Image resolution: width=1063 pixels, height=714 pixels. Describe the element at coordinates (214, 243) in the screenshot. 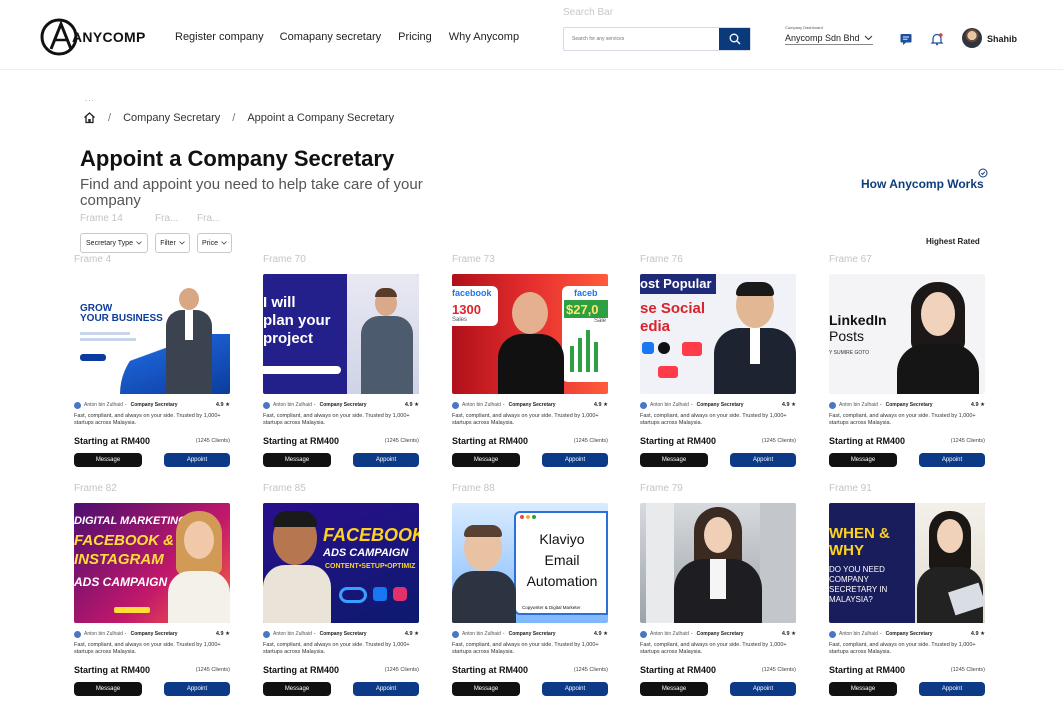

I see `filter-price: Price` at that location.